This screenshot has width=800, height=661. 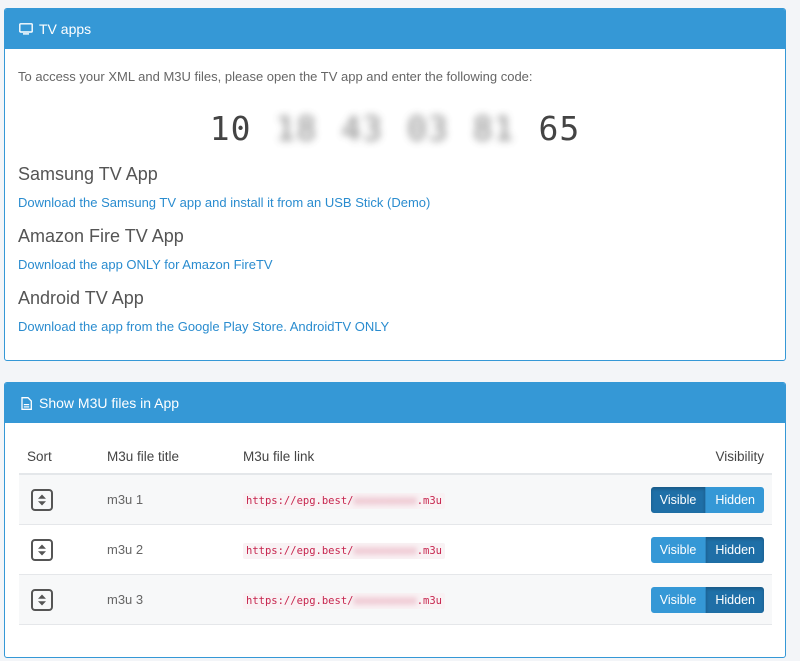 I want to click on tv-code-part: 10, so click(x=230, y=128).